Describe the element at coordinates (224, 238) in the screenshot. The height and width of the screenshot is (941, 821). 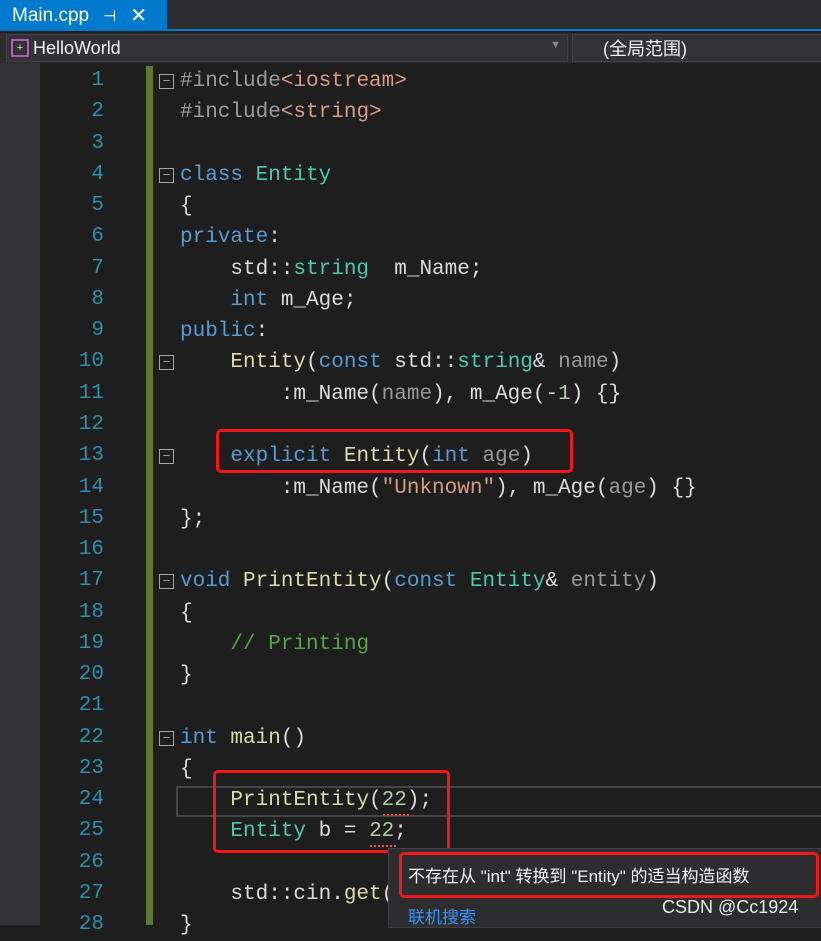
I see `code-token: private` at that location.